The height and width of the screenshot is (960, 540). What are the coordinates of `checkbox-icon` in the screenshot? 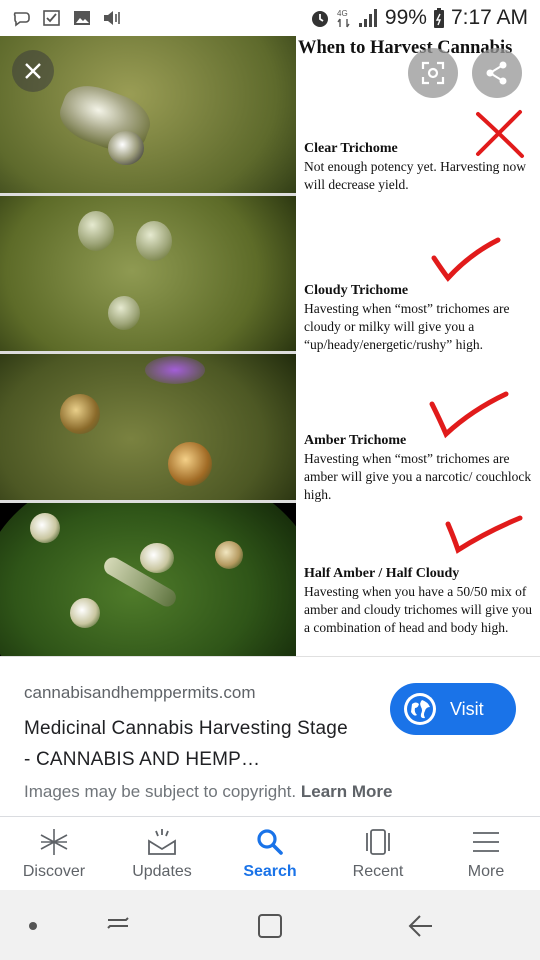 It's located at (51, 18).